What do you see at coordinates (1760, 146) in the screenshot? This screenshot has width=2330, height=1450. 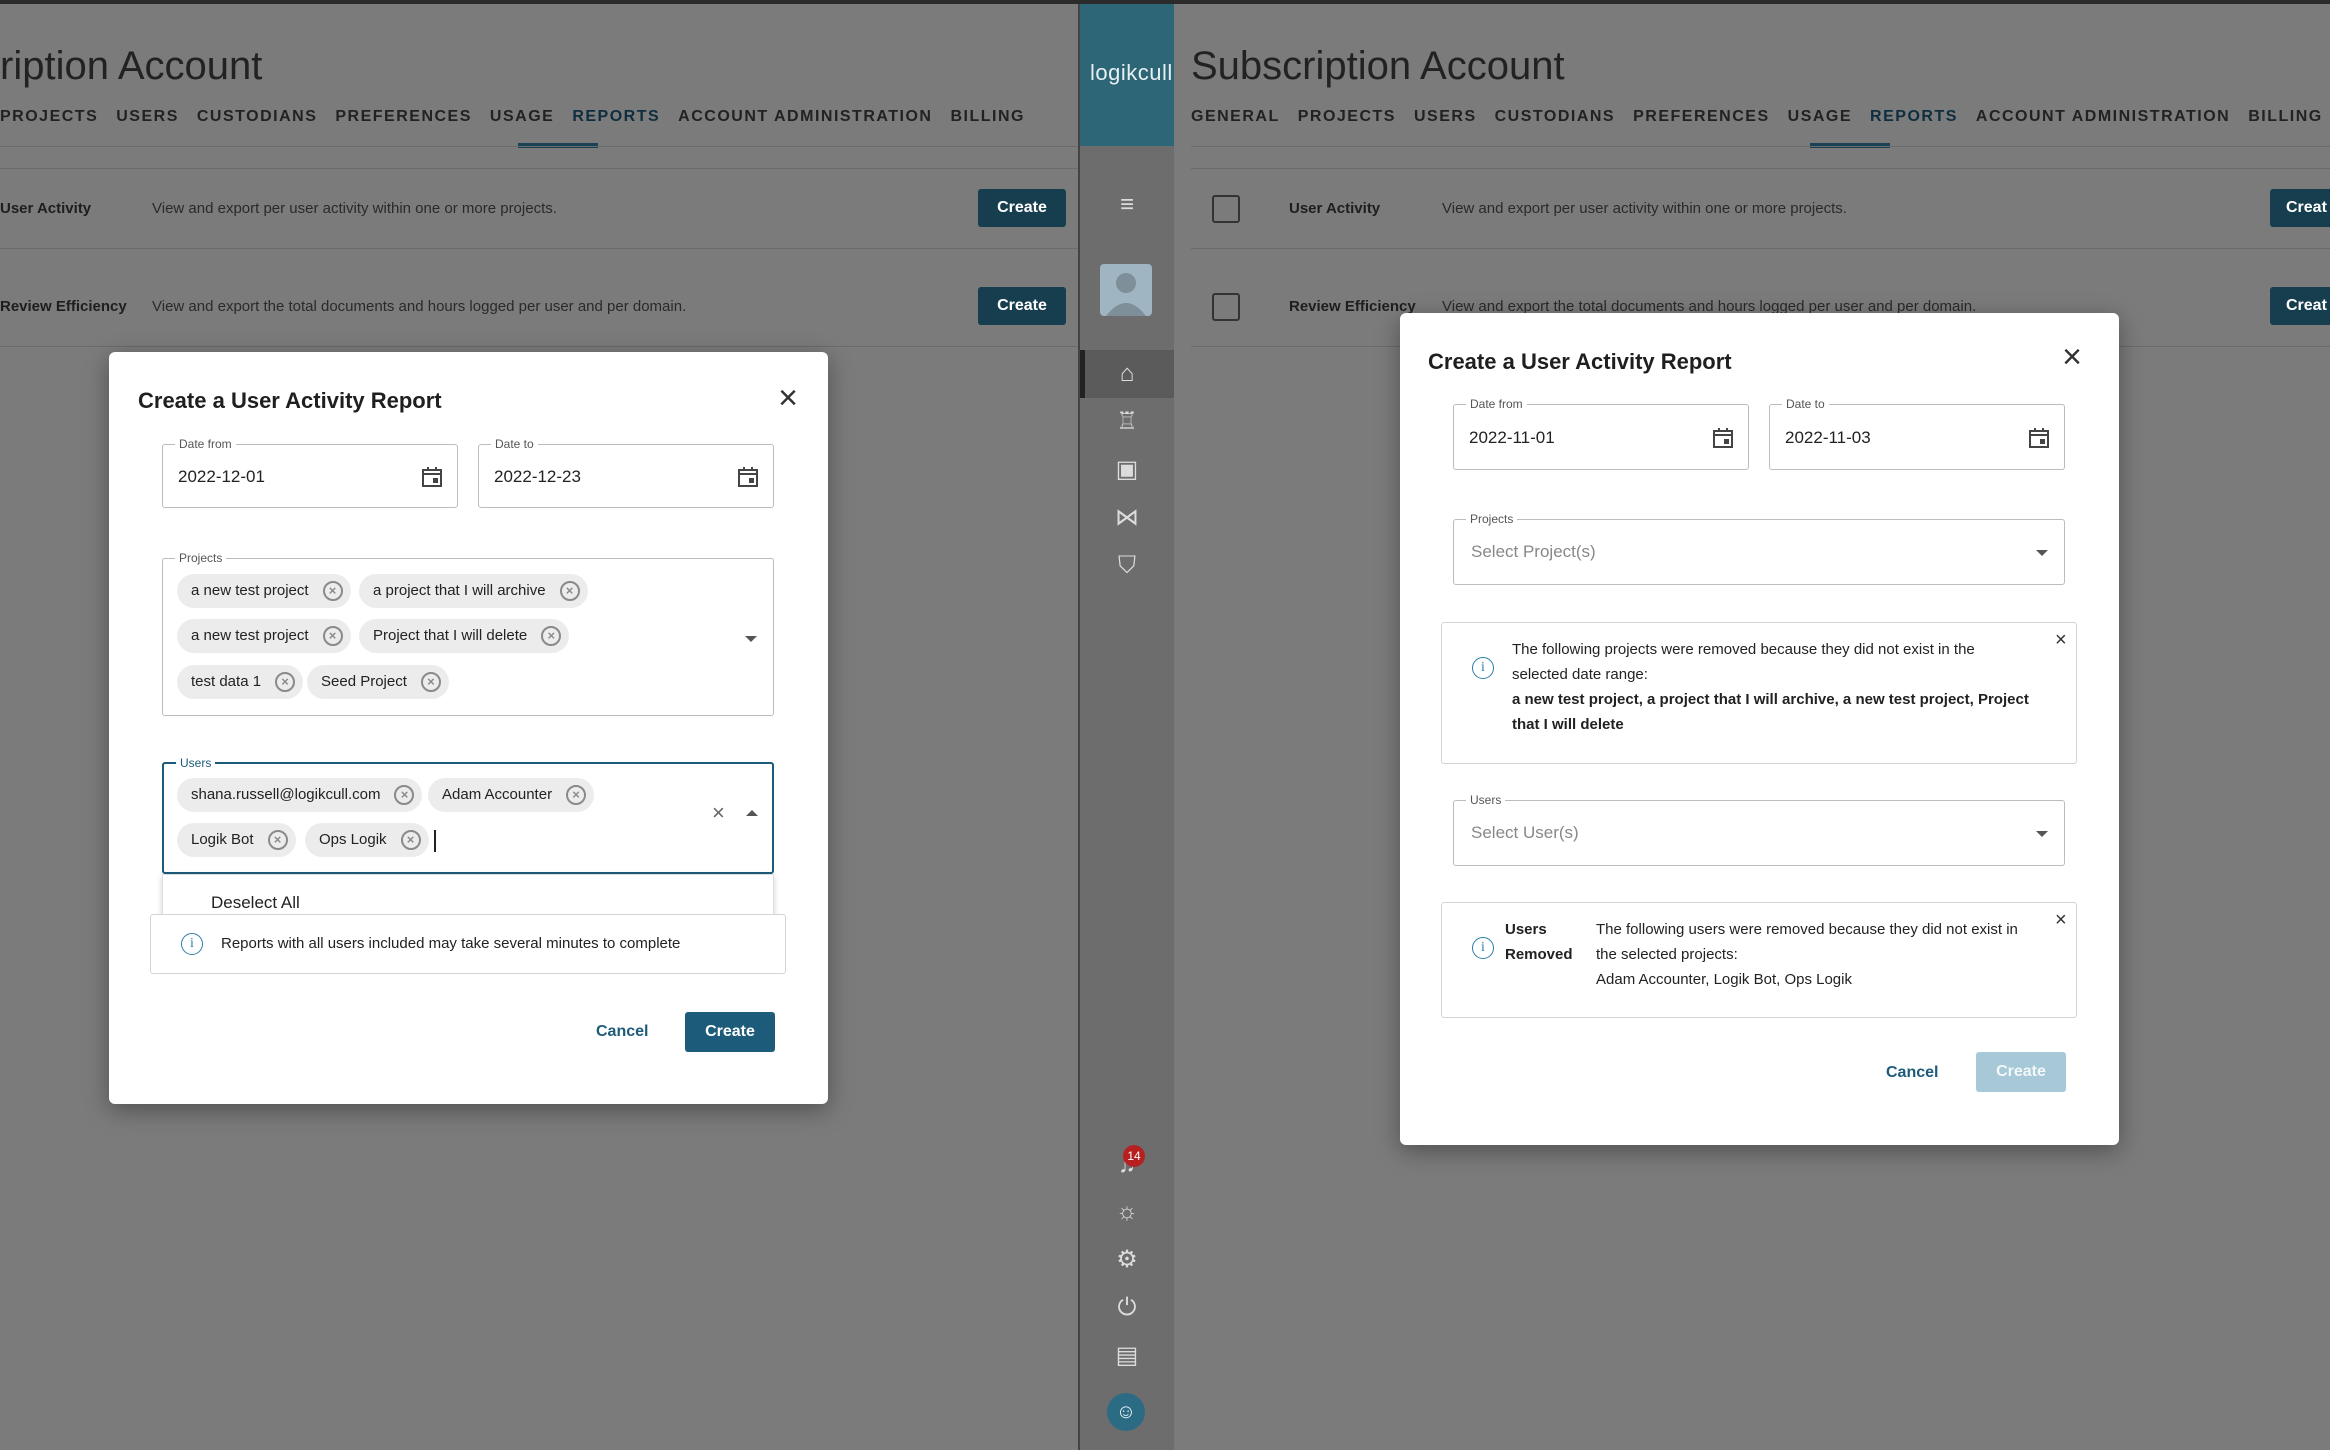 I see `tabs-divider` at bounding box center [1760, 146].